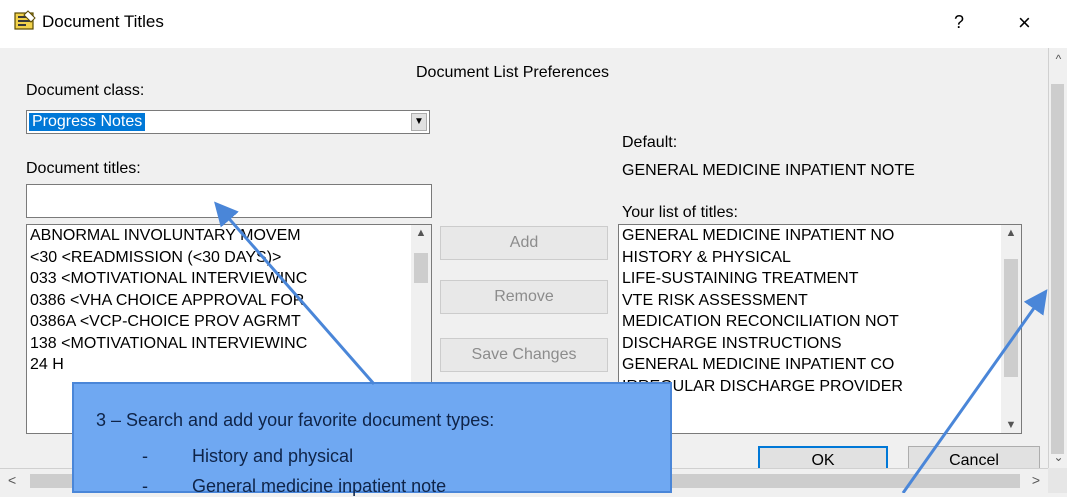 The image size is (1067, 497). What do you see at coordinates (1036, 480) in the screenshot?
I see `scroll-right-icon: >` at bounding box center [1036, 480].